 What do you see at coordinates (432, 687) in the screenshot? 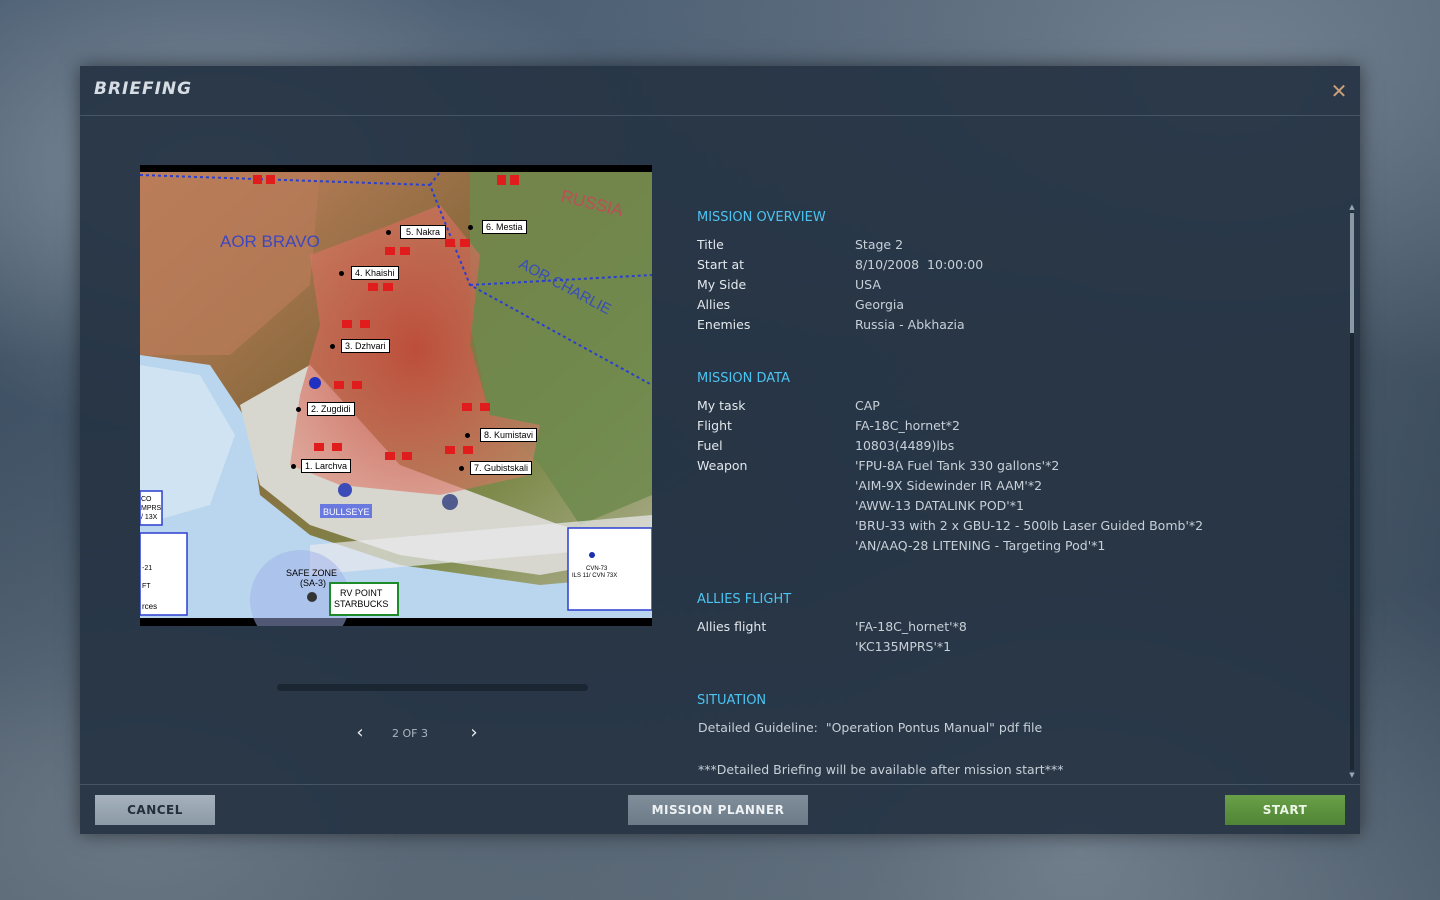
I see `image-slider-track` at bounding box center [432, 687].